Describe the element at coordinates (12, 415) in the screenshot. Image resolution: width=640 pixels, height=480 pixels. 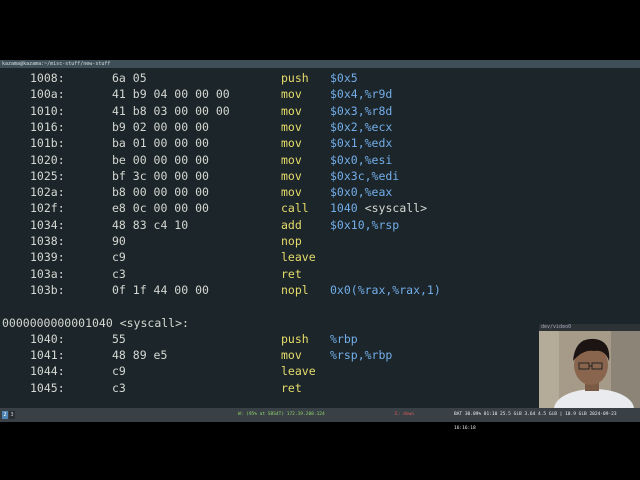
I see `workspace-button-3: 3` at that location.